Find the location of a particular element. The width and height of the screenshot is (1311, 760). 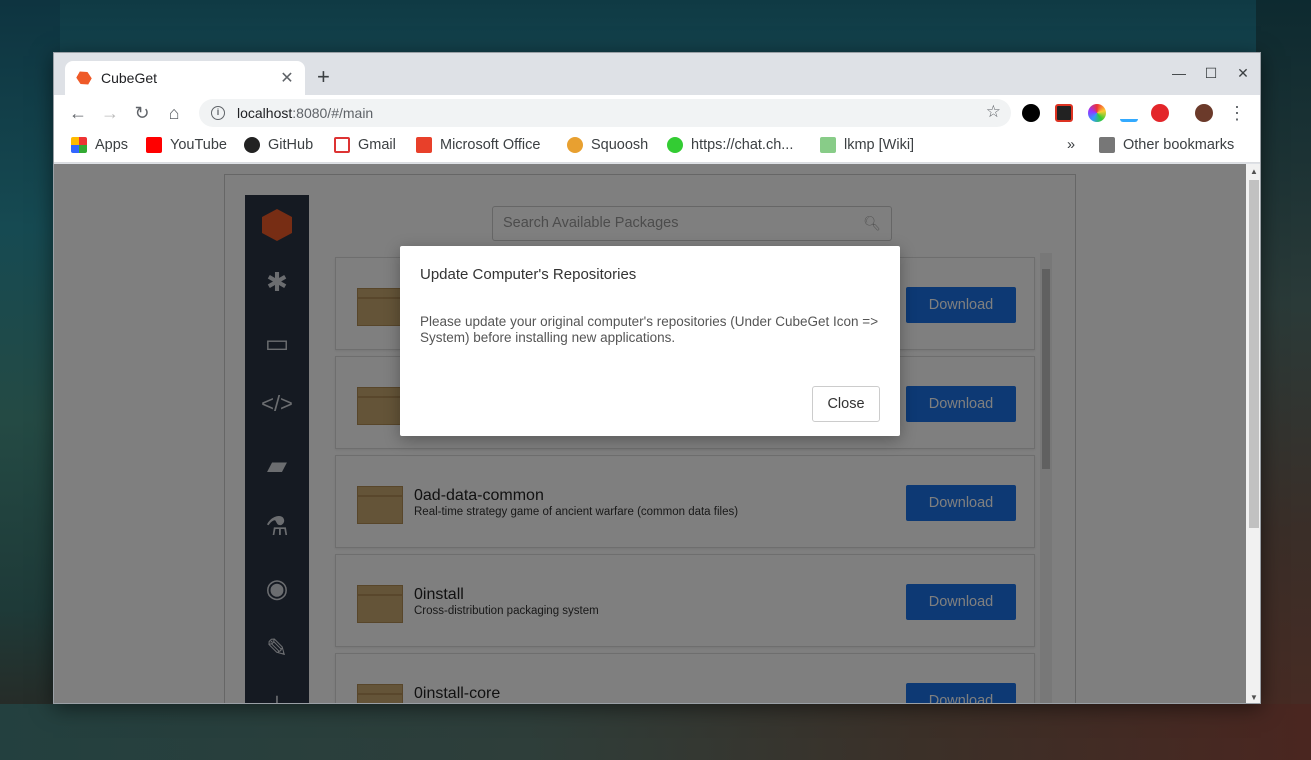

tab-title: CubeGet is located at coordinates (129, 78).